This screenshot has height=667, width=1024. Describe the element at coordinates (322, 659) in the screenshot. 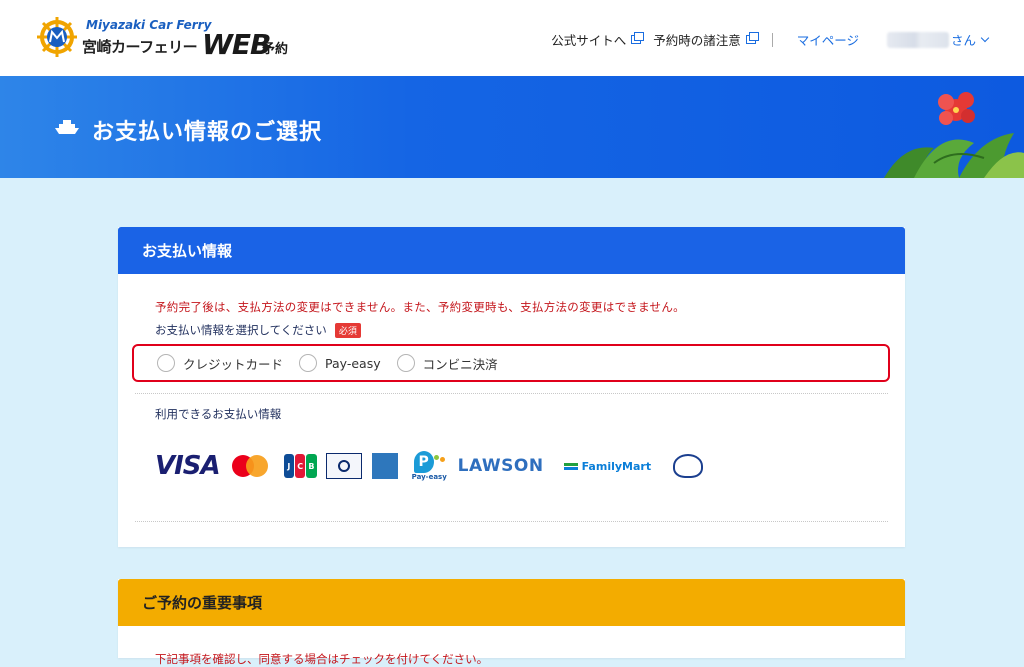

I see `important-notes-text: 下記事項を確認し、同意する場合はチェックを付けてください。` at that location.